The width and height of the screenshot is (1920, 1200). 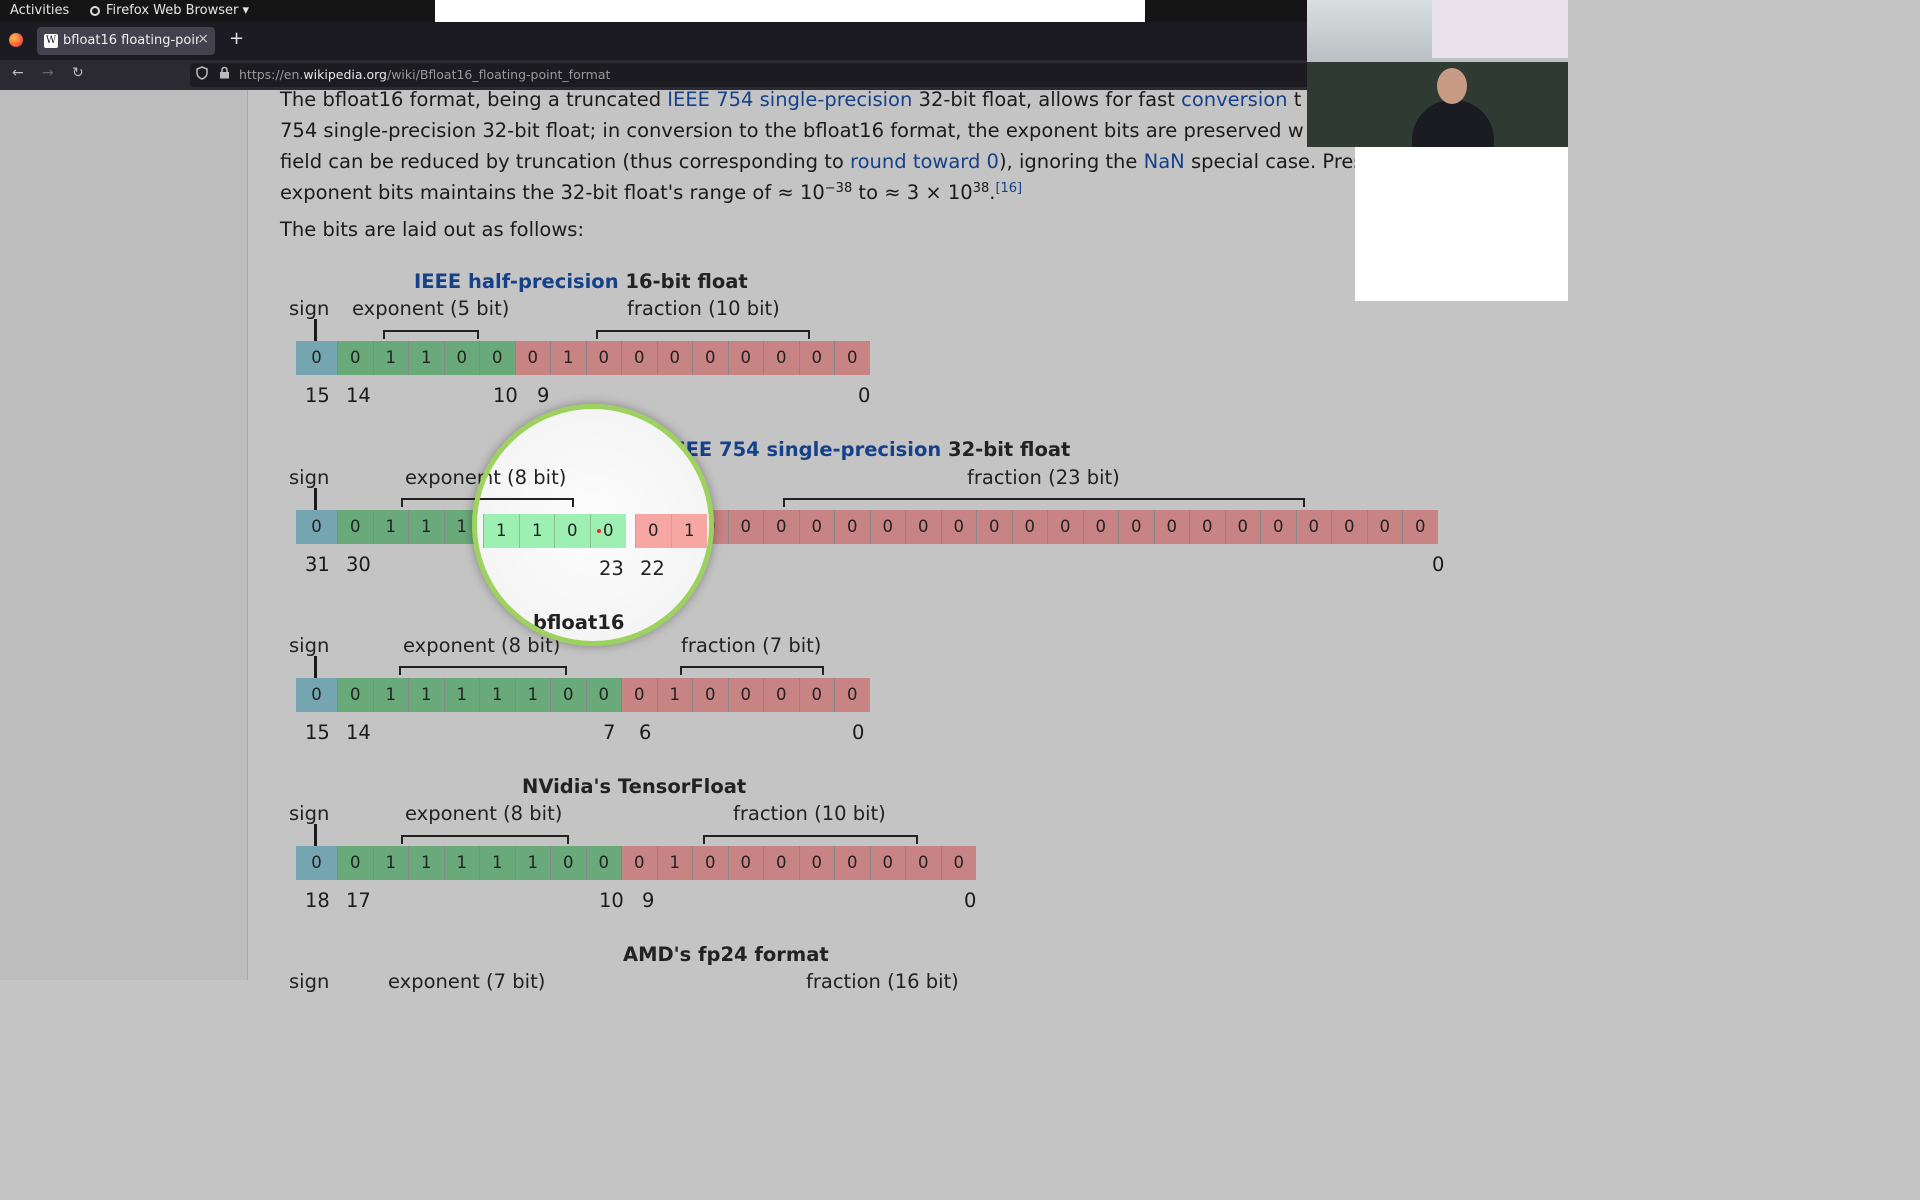 What do you see at coordinates (579, 622) in the screenshot?
I see `magnified-bfloat16-title: bfloat16` at bounding box center [579, 622].